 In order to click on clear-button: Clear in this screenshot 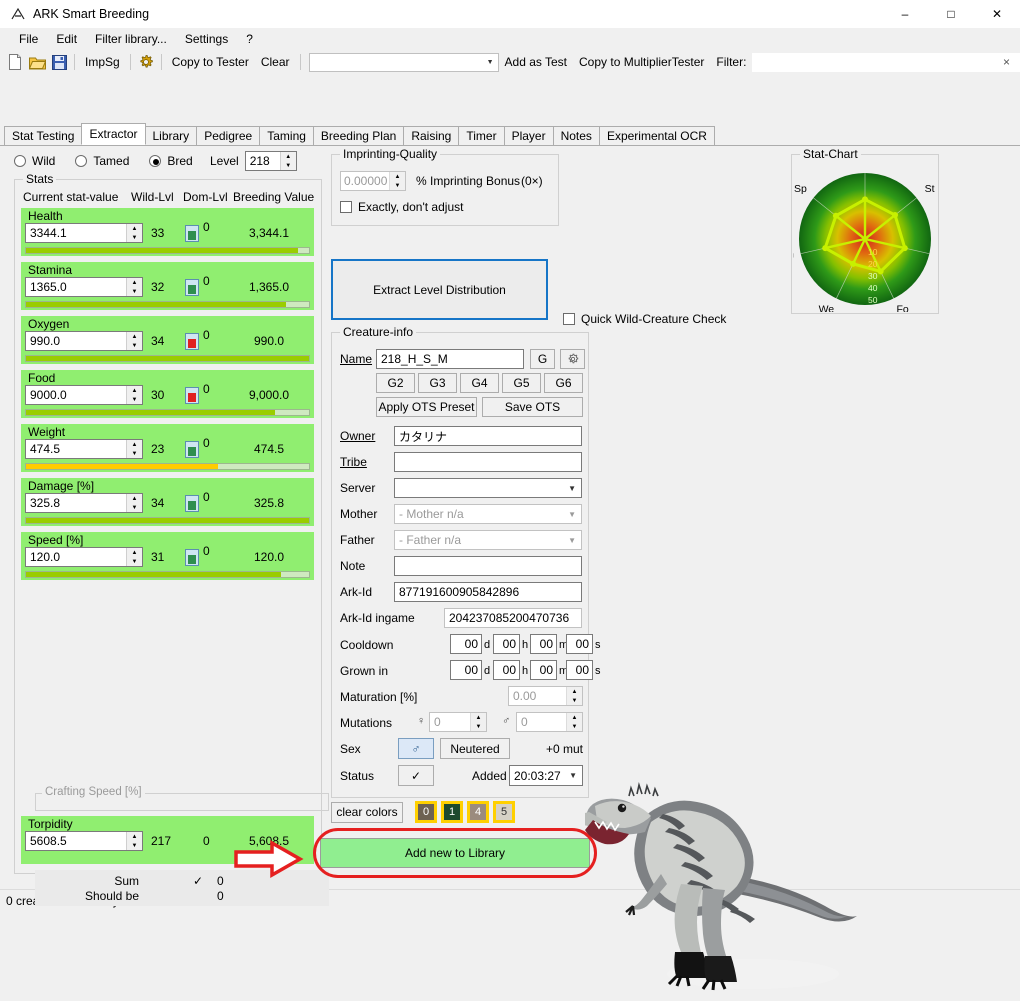, I will do `click(275, 62)`.